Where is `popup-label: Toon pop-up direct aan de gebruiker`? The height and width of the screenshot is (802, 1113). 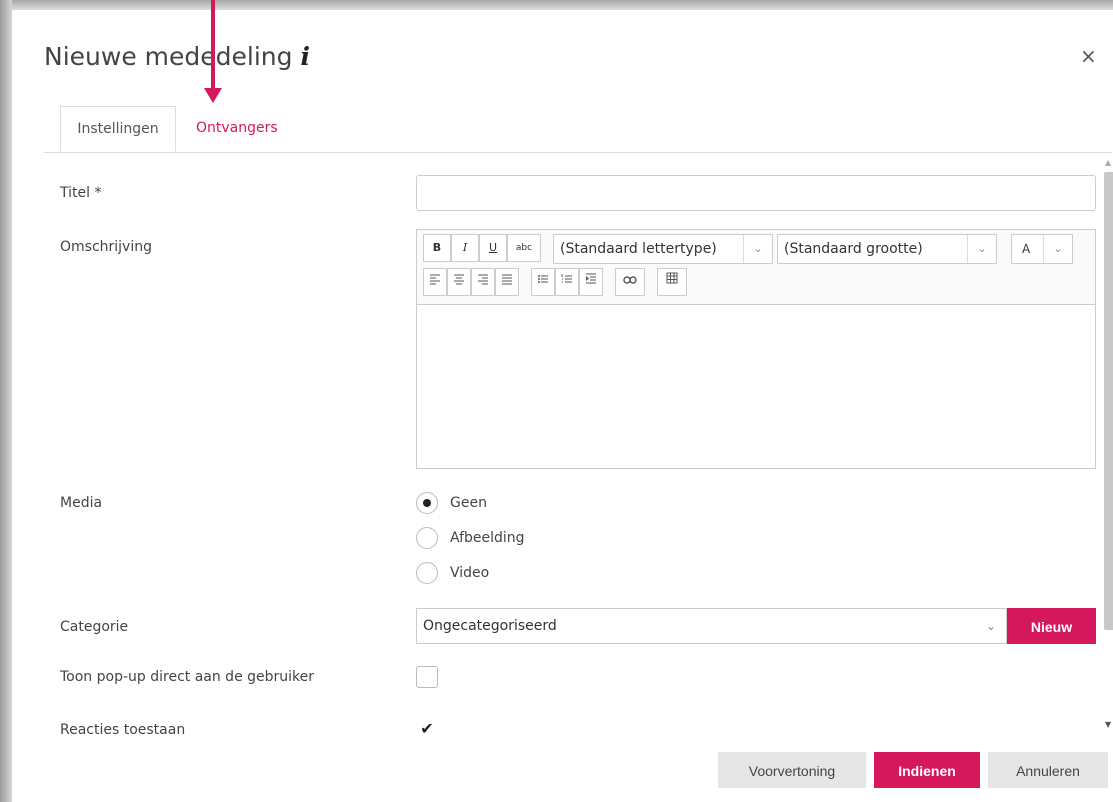
popup-label: Toon pop-up direct aan de gebruiker is located at coordinates (187, 677).